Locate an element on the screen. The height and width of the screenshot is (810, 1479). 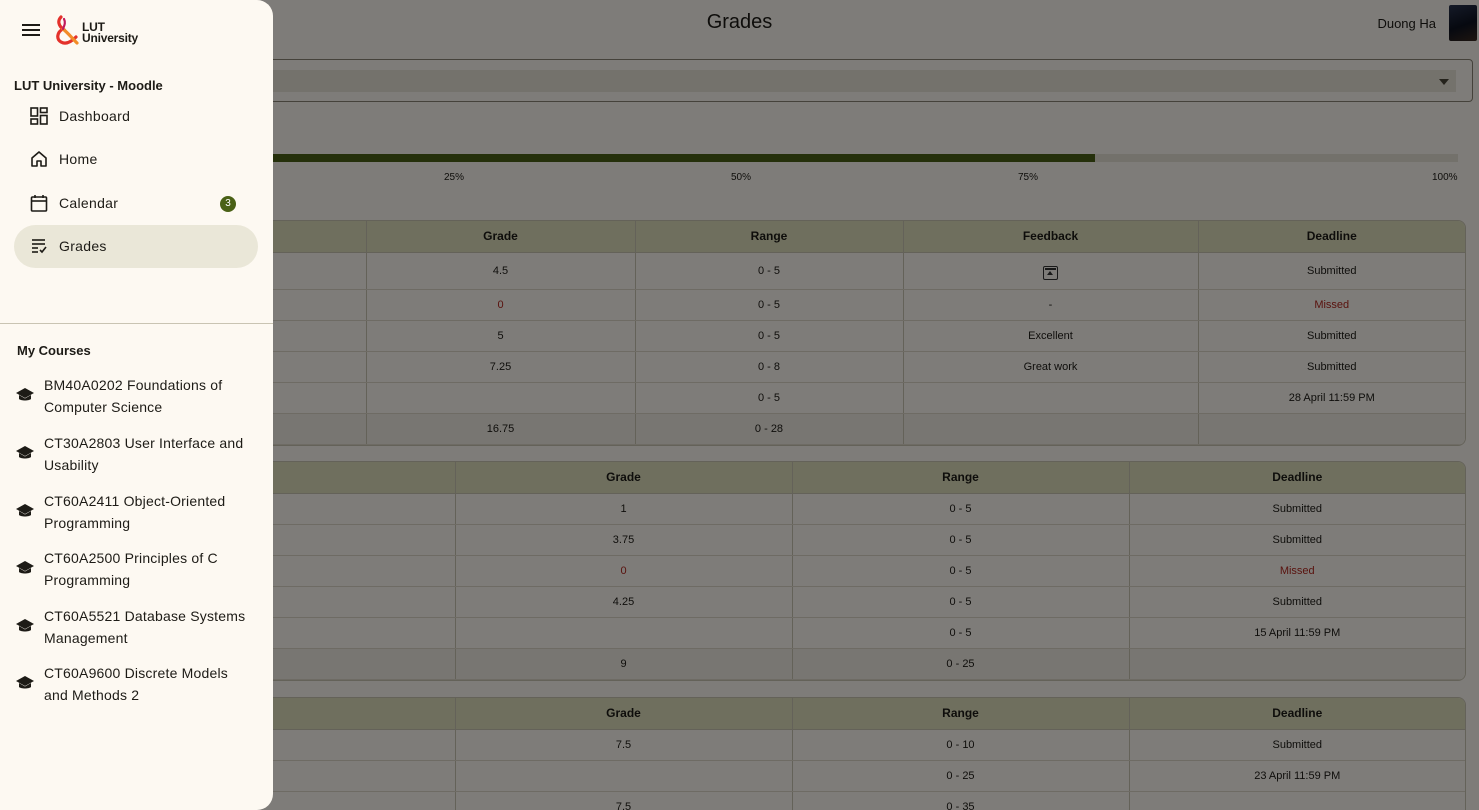
dashboard-icon is located at coordinates (39, 116).